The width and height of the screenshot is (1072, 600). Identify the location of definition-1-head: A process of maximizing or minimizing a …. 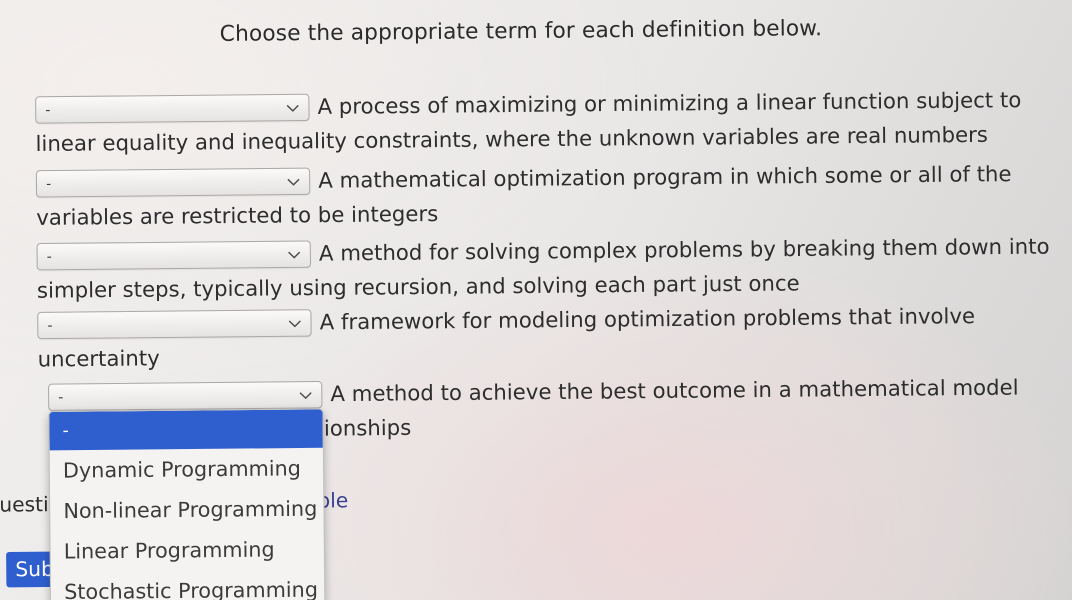
(669, 103).